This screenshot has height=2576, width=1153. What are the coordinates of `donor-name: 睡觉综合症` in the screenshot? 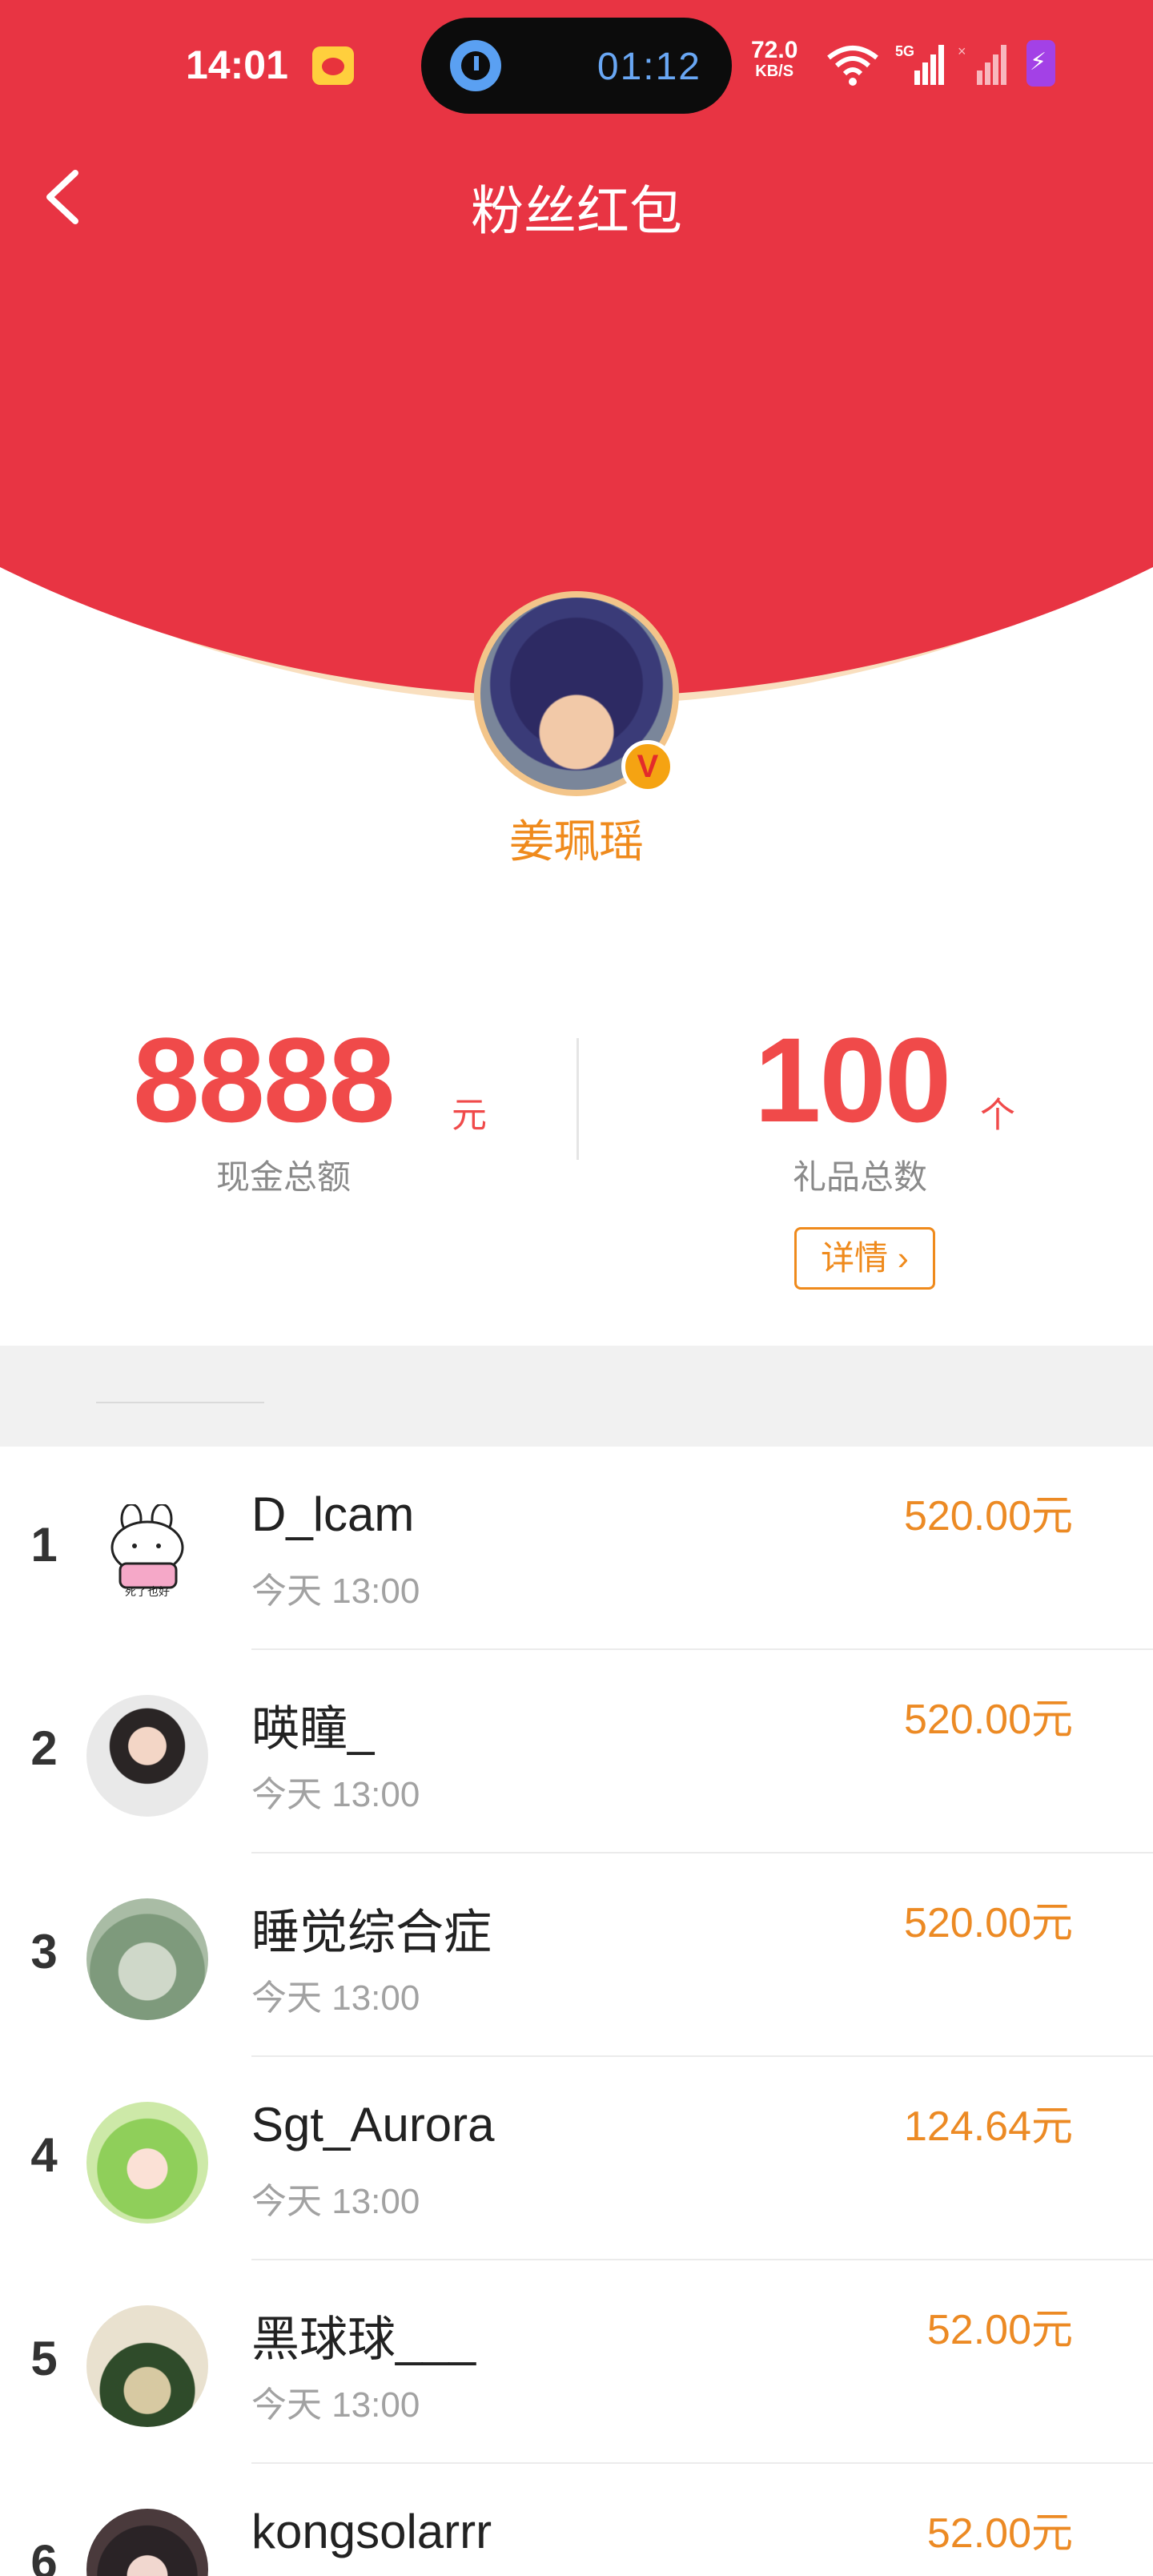 It's located at (371, 1933).